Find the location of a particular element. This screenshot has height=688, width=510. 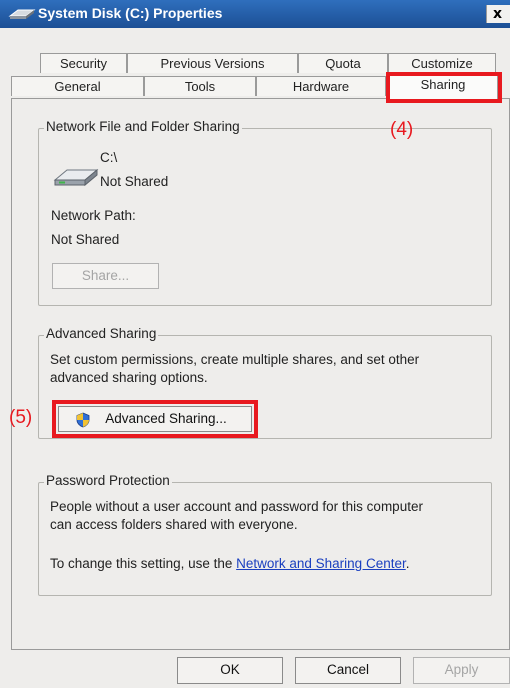

dialog-footer: OK Cancel Apply is located at coordinates (255, 669).